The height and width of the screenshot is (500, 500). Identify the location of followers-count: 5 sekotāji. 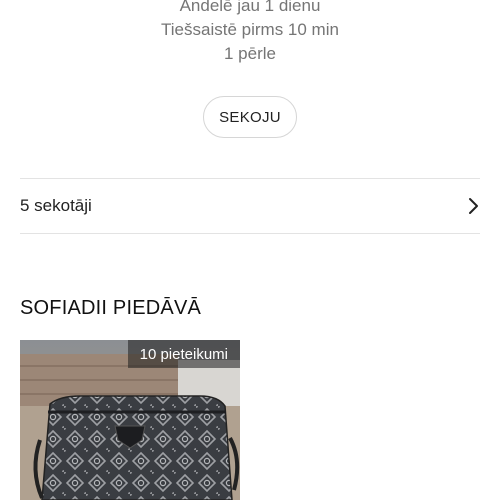
(56, 205).